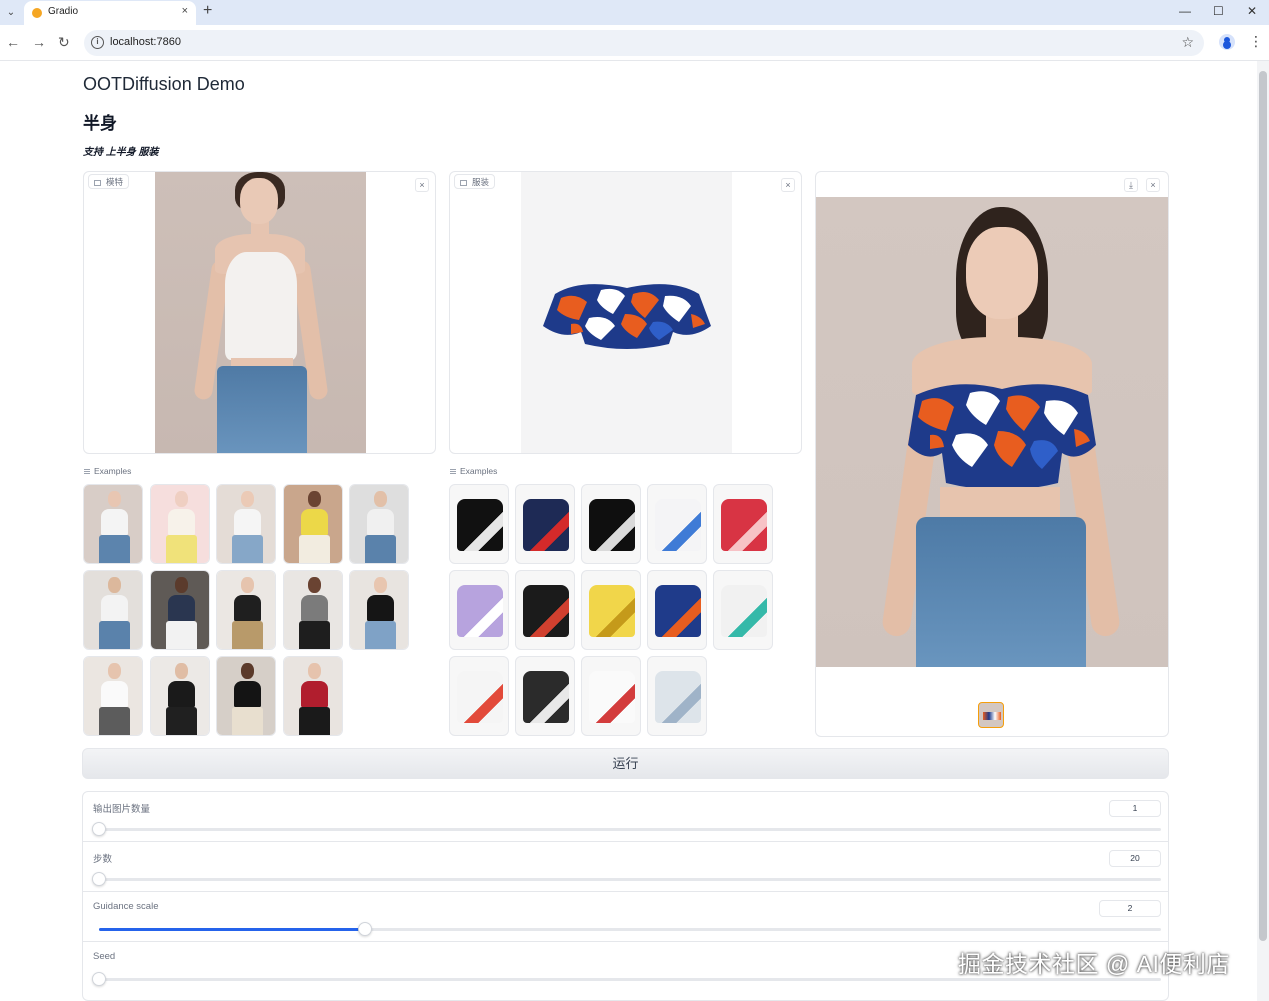  What do you see at coordinates (473, 471) in the screenshot?
I see `garment-examples-label: Examples` at bounding box center [473, 471].